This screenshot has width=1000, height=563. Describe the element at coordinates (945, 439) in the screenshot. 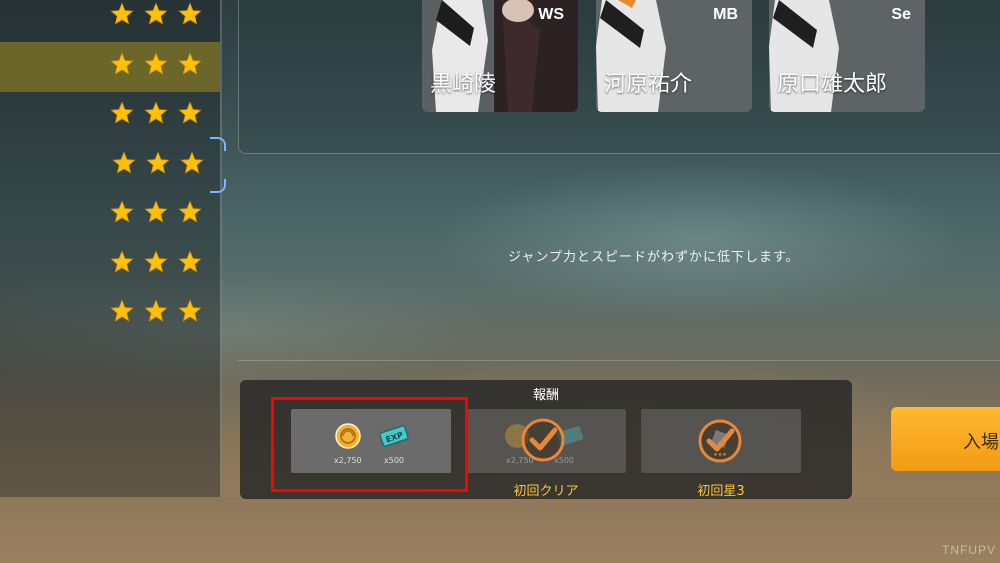

I see `enter-button: 入場` at that location.